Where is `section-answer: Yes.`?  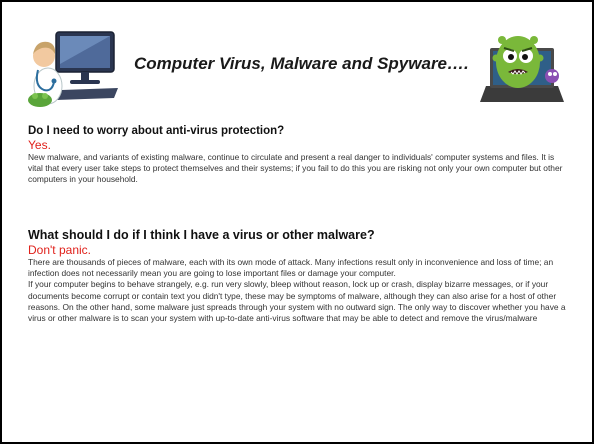 section-answer: Yes. is located at coordinates (39, 145).